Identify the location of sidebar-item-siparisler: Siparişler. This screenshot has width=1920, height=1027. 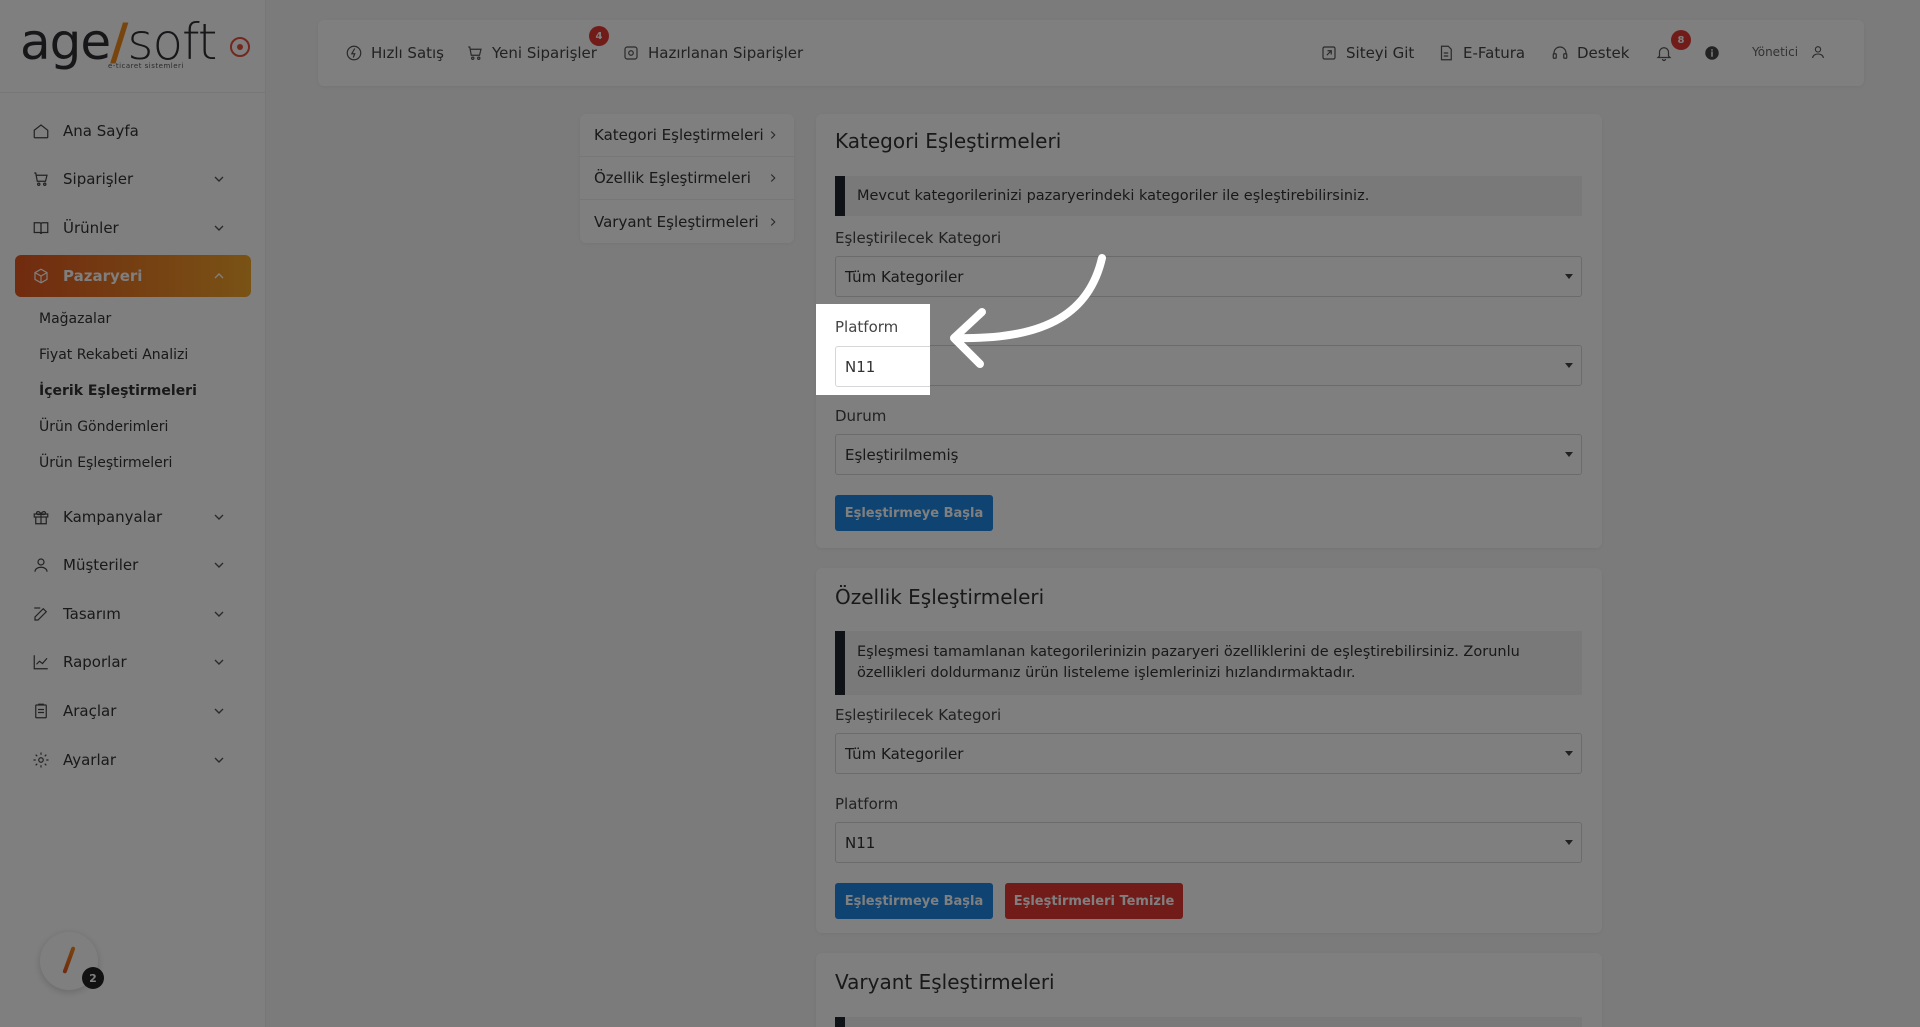
(133, 179).